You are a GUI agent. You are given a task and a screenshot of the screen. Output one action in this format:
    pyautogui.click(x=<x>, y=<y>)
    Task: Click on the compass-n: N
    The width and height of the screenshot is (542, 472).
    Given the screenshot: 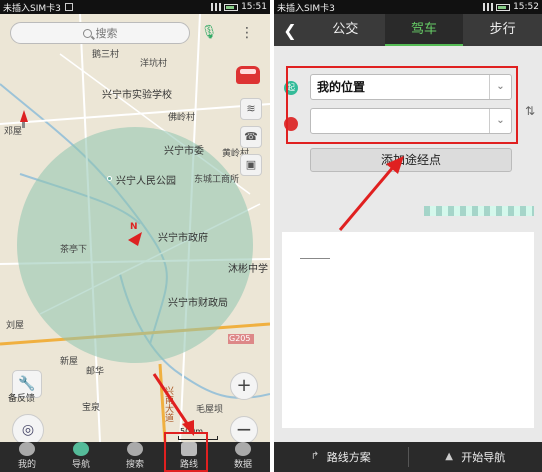 What is the action you would take?
    pyautogui.click(x=134, y=227)
    